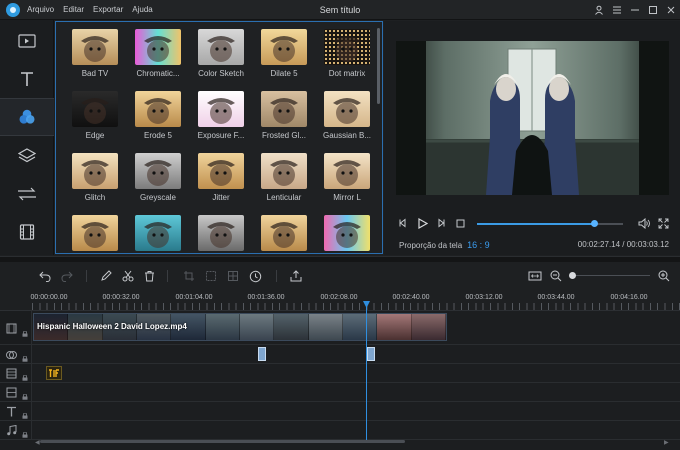 Image resolution: width=680 pixels, height=450 pixels. What do you see at coordinates (340, 276) in the screenshot?
I see `timeline-toolbar` at bounding box center [340, 276].